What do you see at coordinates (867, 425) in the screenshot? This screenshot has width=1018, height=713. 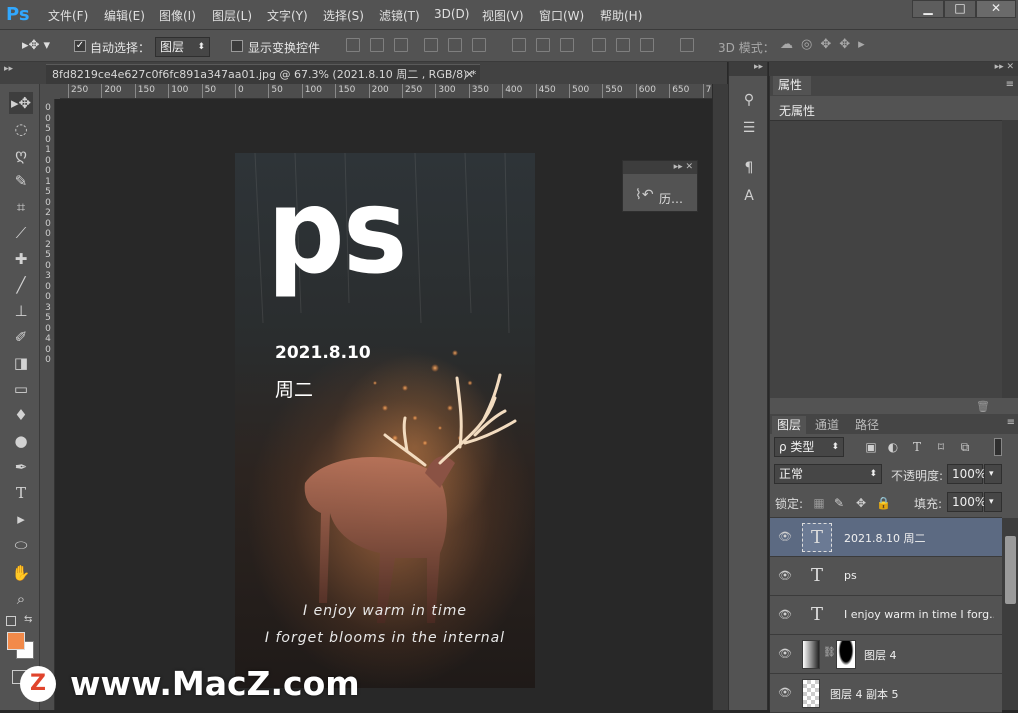 I see `tab-paths: 路径` at bounding box center [867, 425].